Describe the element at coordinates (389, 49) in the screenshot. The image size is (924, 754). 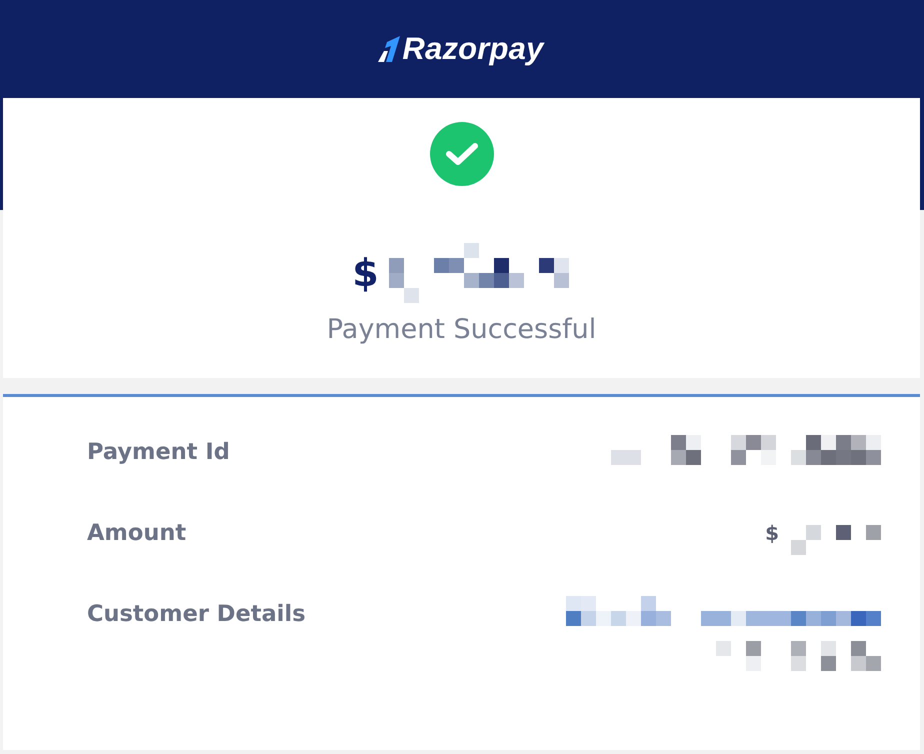
I see `logo-mark-icon` at that location.